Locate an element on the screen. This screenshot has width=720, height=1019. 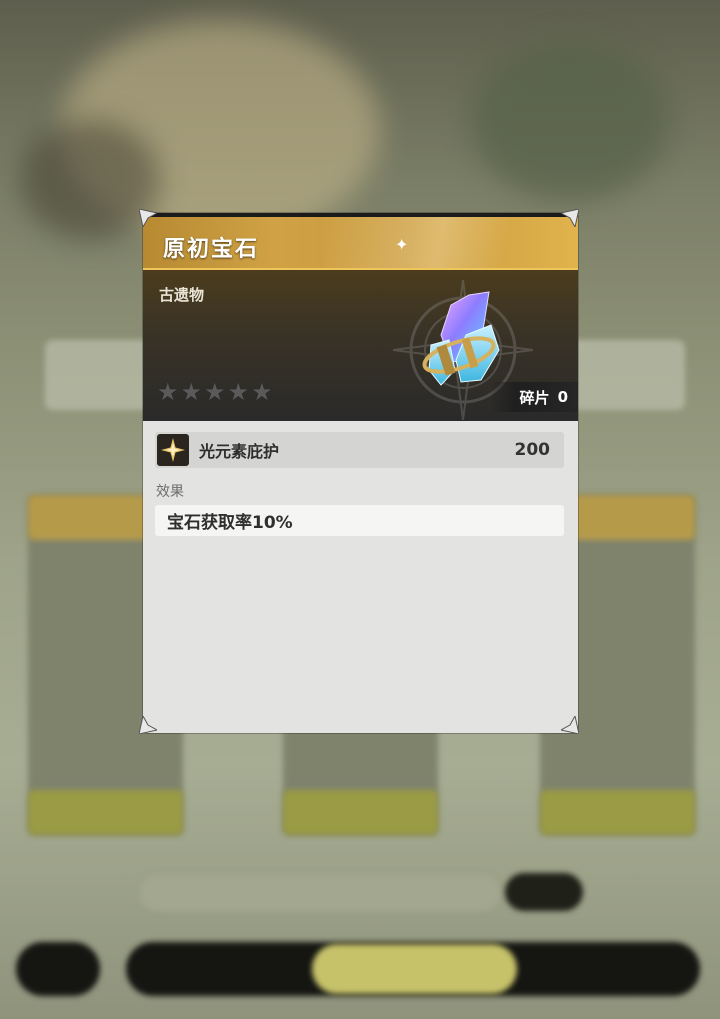
shard-label: 碎片 is located at coordinates (534, 397).